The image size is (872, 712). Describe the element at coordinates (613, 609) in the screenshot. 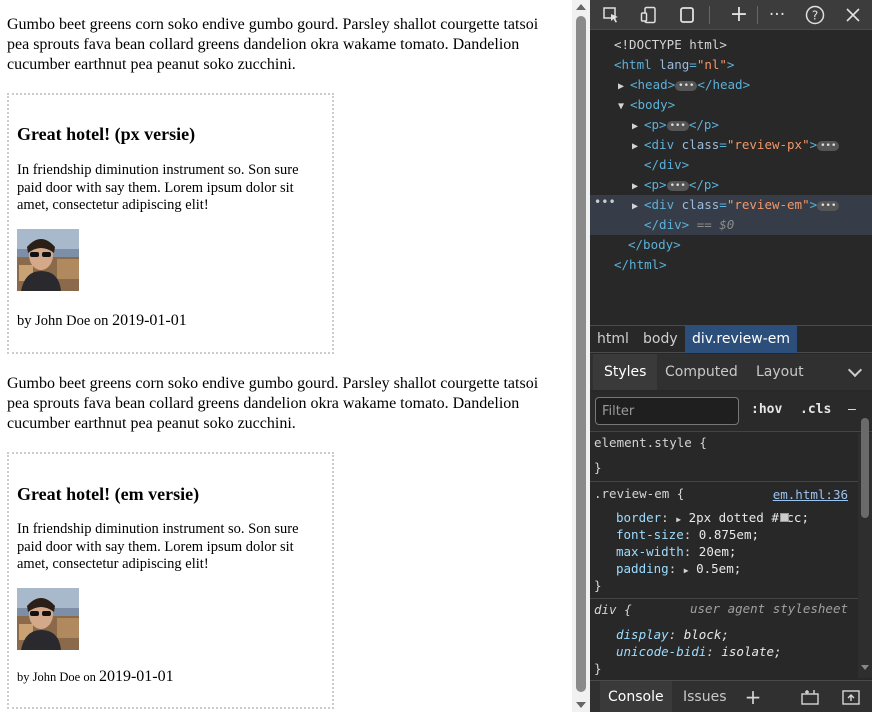

I see `ua-div-selector: div {` at that location.